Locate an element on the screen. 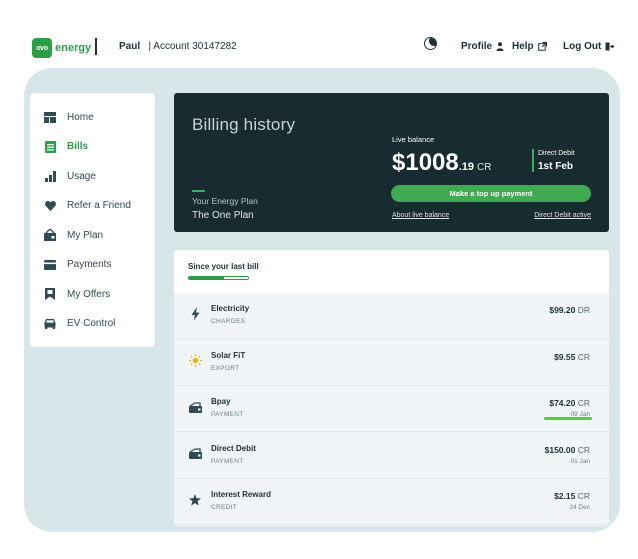 Image resolution: width=638 pixels, height=559 pixels. transaction-row: Electricity CHARGES $99.20 DR is located at coordinates (391, 316).